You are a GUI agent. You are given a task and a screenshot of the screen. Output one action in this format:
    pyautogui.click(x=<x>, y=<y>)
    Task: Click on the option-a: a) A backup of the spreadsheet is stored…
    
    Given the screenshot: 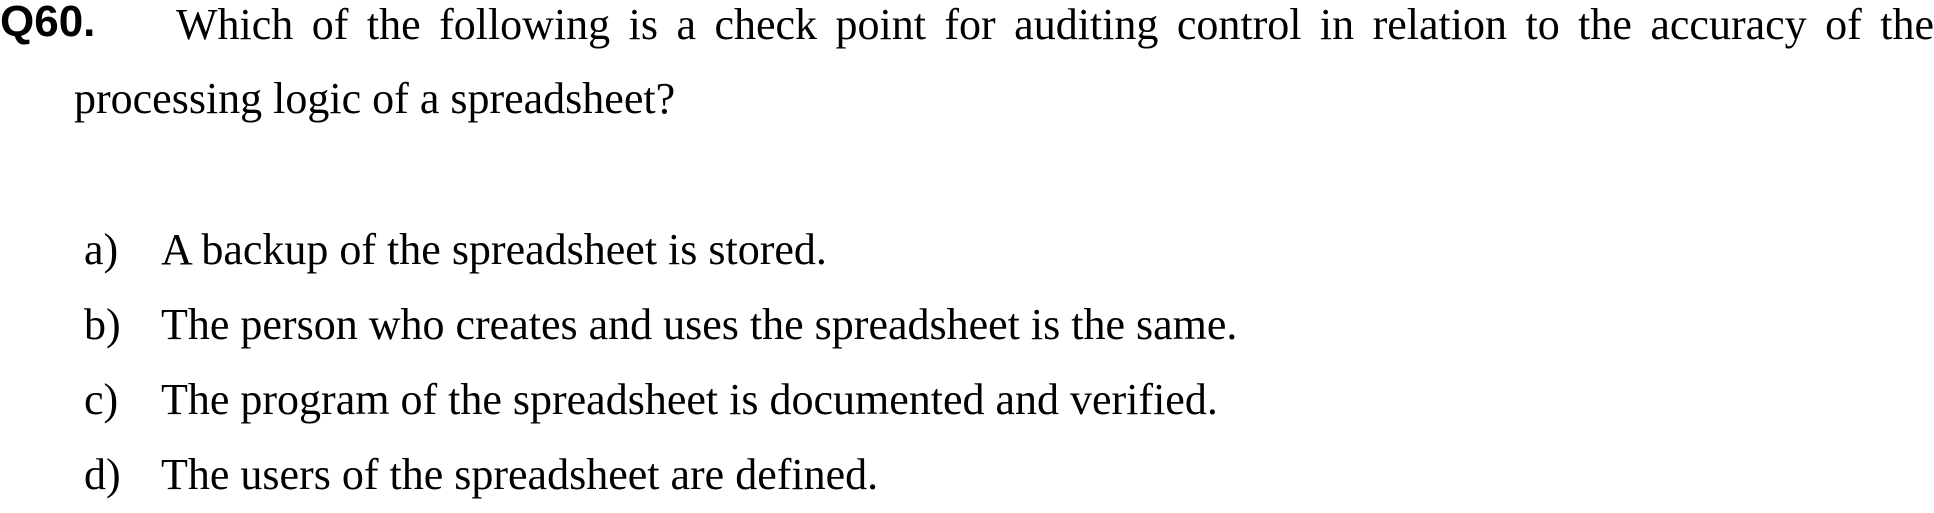 What is the action you would take?
    pyautogui.click(x=660, y=250)
    